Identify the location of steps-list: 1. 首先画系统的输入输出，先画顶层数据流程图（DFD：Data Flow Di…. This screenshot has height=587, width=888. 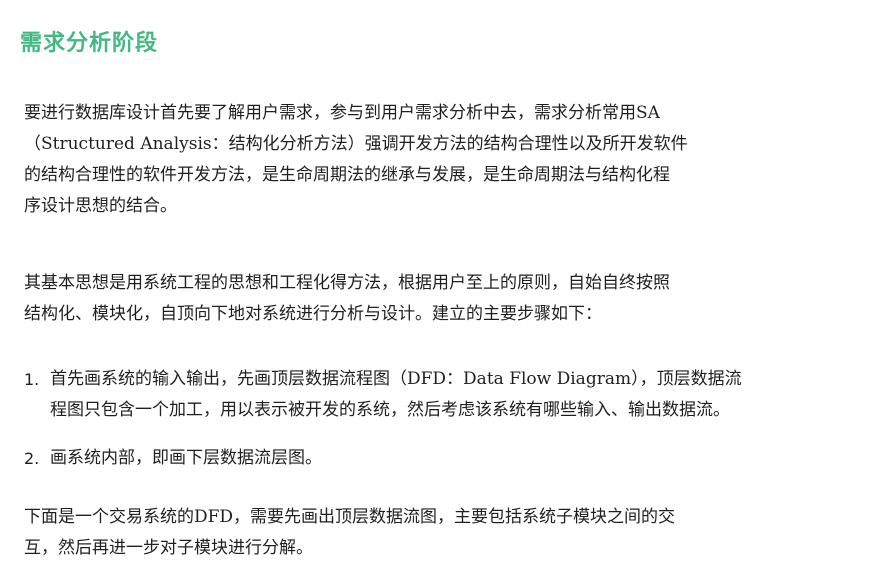
(434, 395).